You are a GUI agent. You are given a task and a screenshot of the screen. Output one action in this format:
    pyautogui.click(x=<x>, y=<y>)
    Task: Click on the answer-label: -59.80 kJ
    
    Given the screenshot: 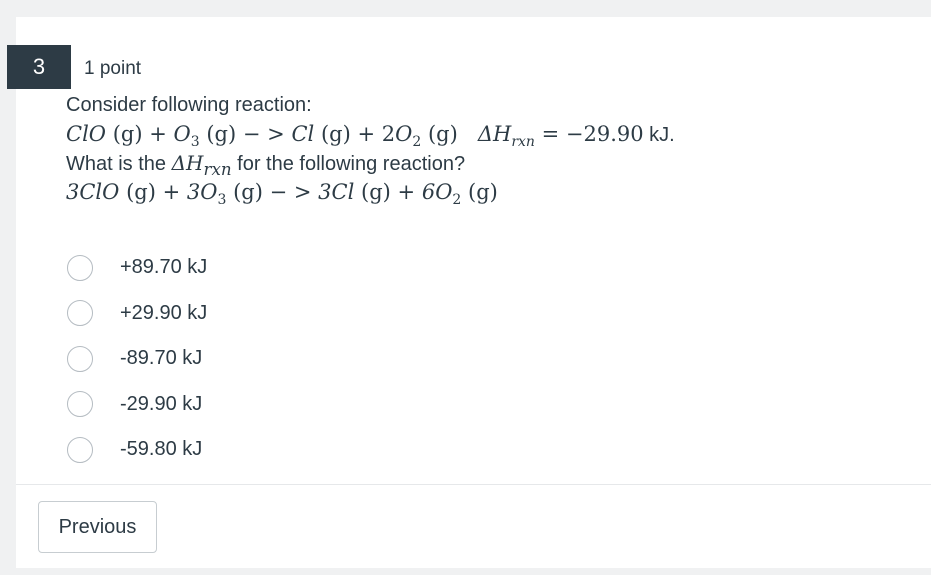 What is the action you would take?
    pyautogui.click(x=161, y=449)
    